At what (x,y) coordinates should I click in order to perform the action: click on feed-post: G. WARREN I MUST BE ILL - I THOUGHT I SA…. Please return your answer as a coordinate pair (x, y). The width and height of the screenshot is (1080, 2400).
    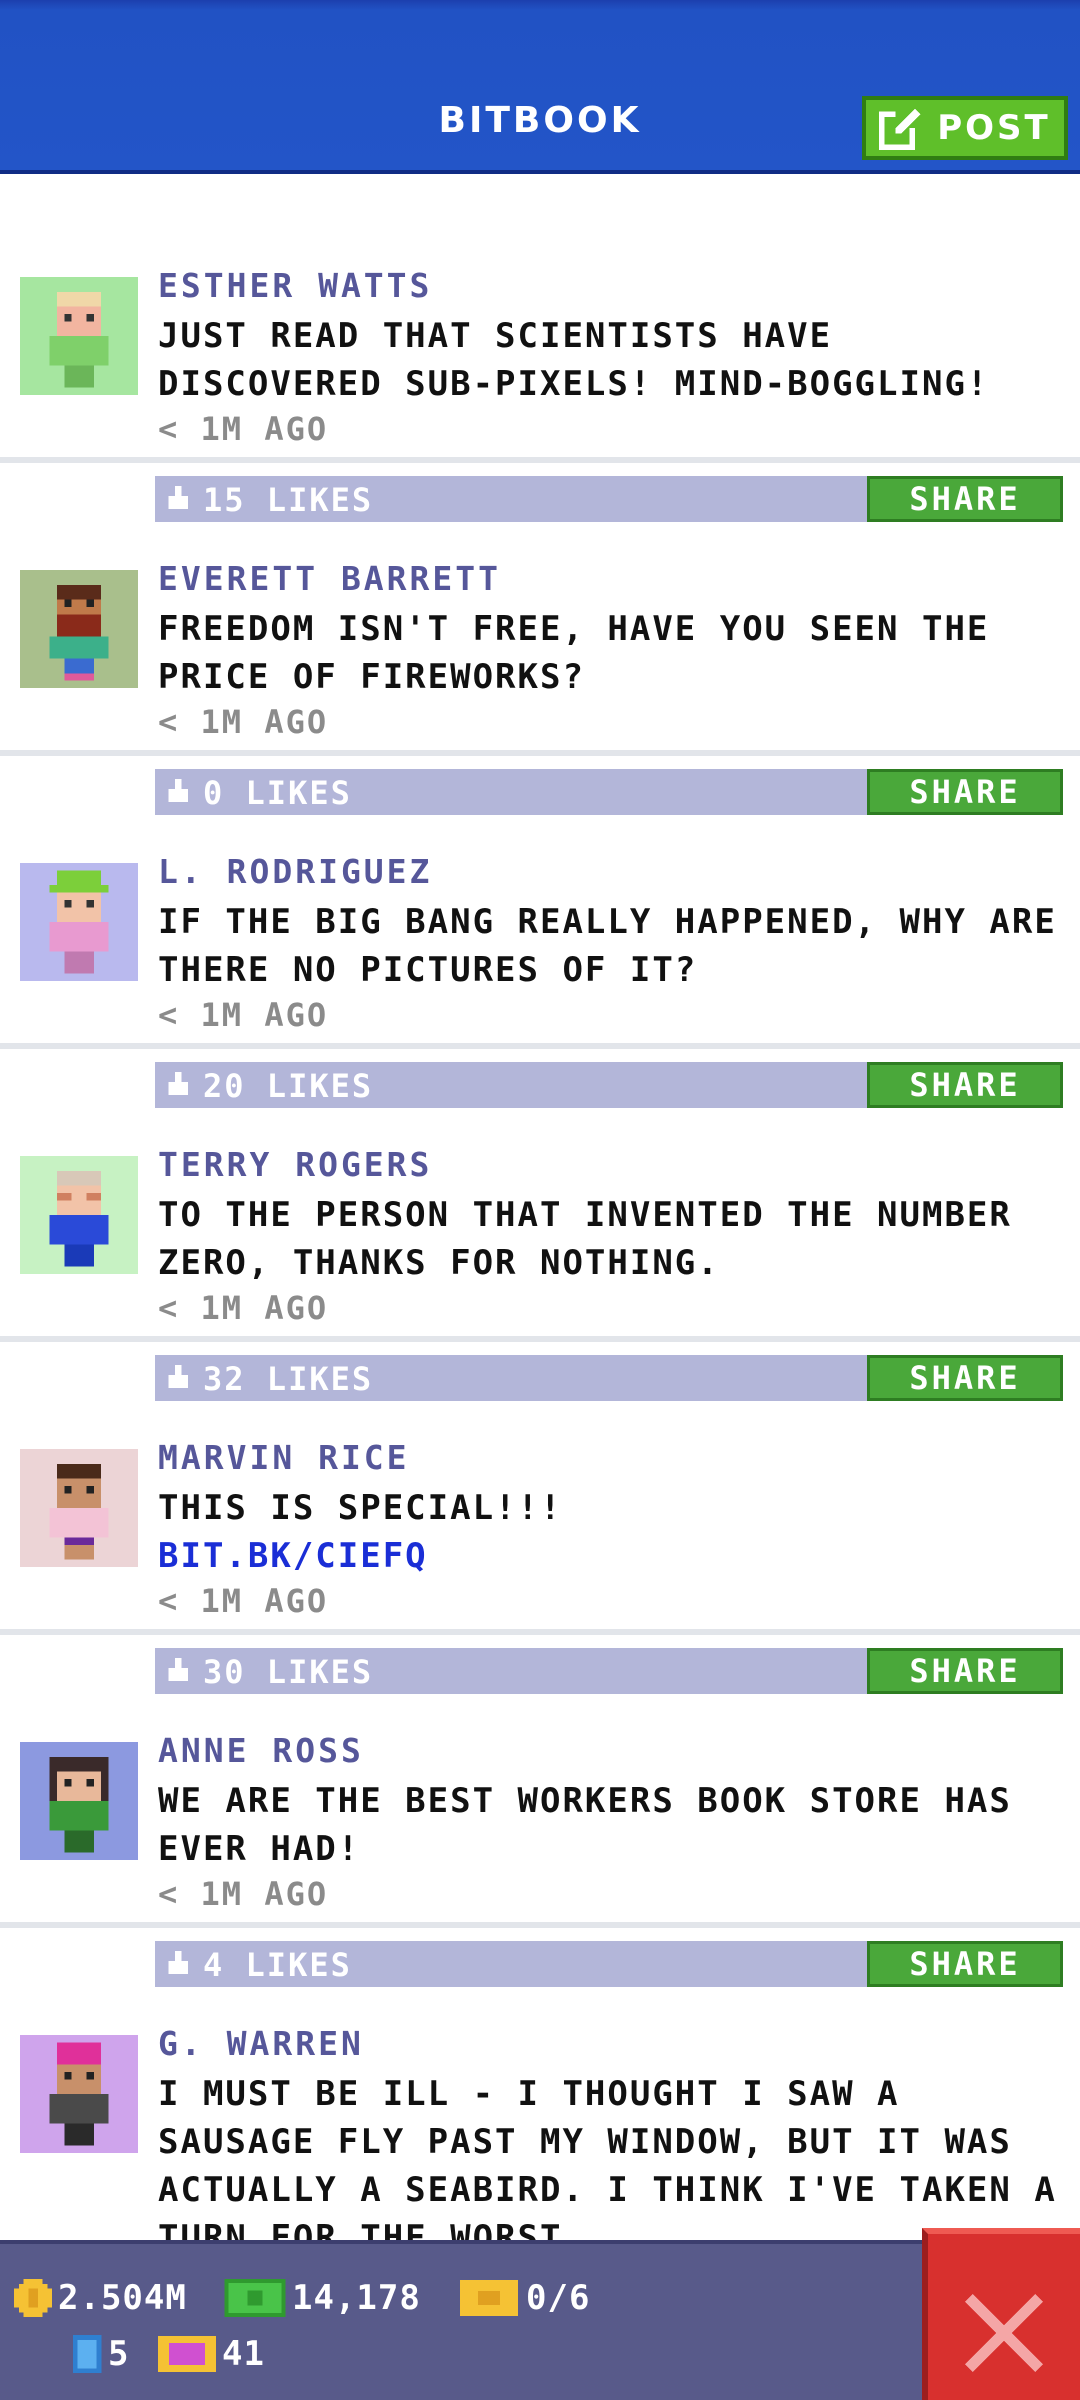
    Looking at the image, I should click on (540, 2084).